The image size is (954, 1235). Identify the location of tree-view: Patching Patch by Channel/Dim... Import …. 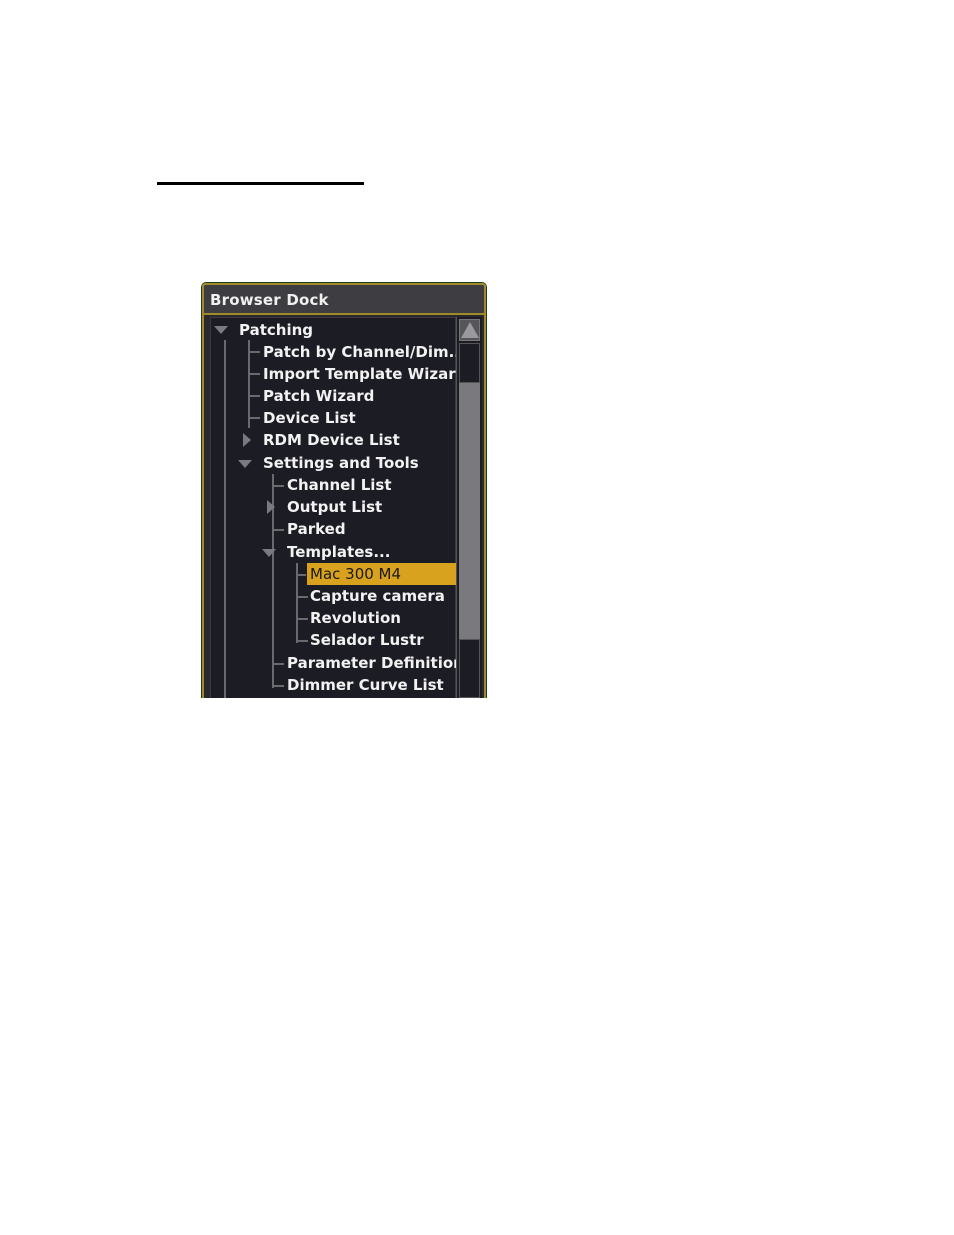
(341, 507).